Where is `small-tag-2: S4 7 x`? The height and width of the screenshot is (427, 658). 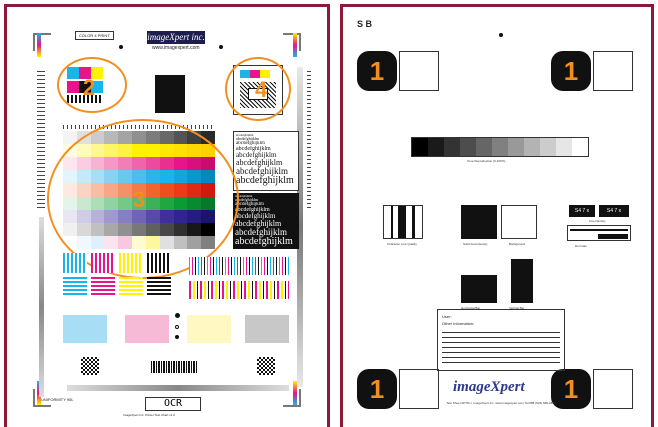 small-tag-2: S4 7 x is located at coordinates (614, 211).